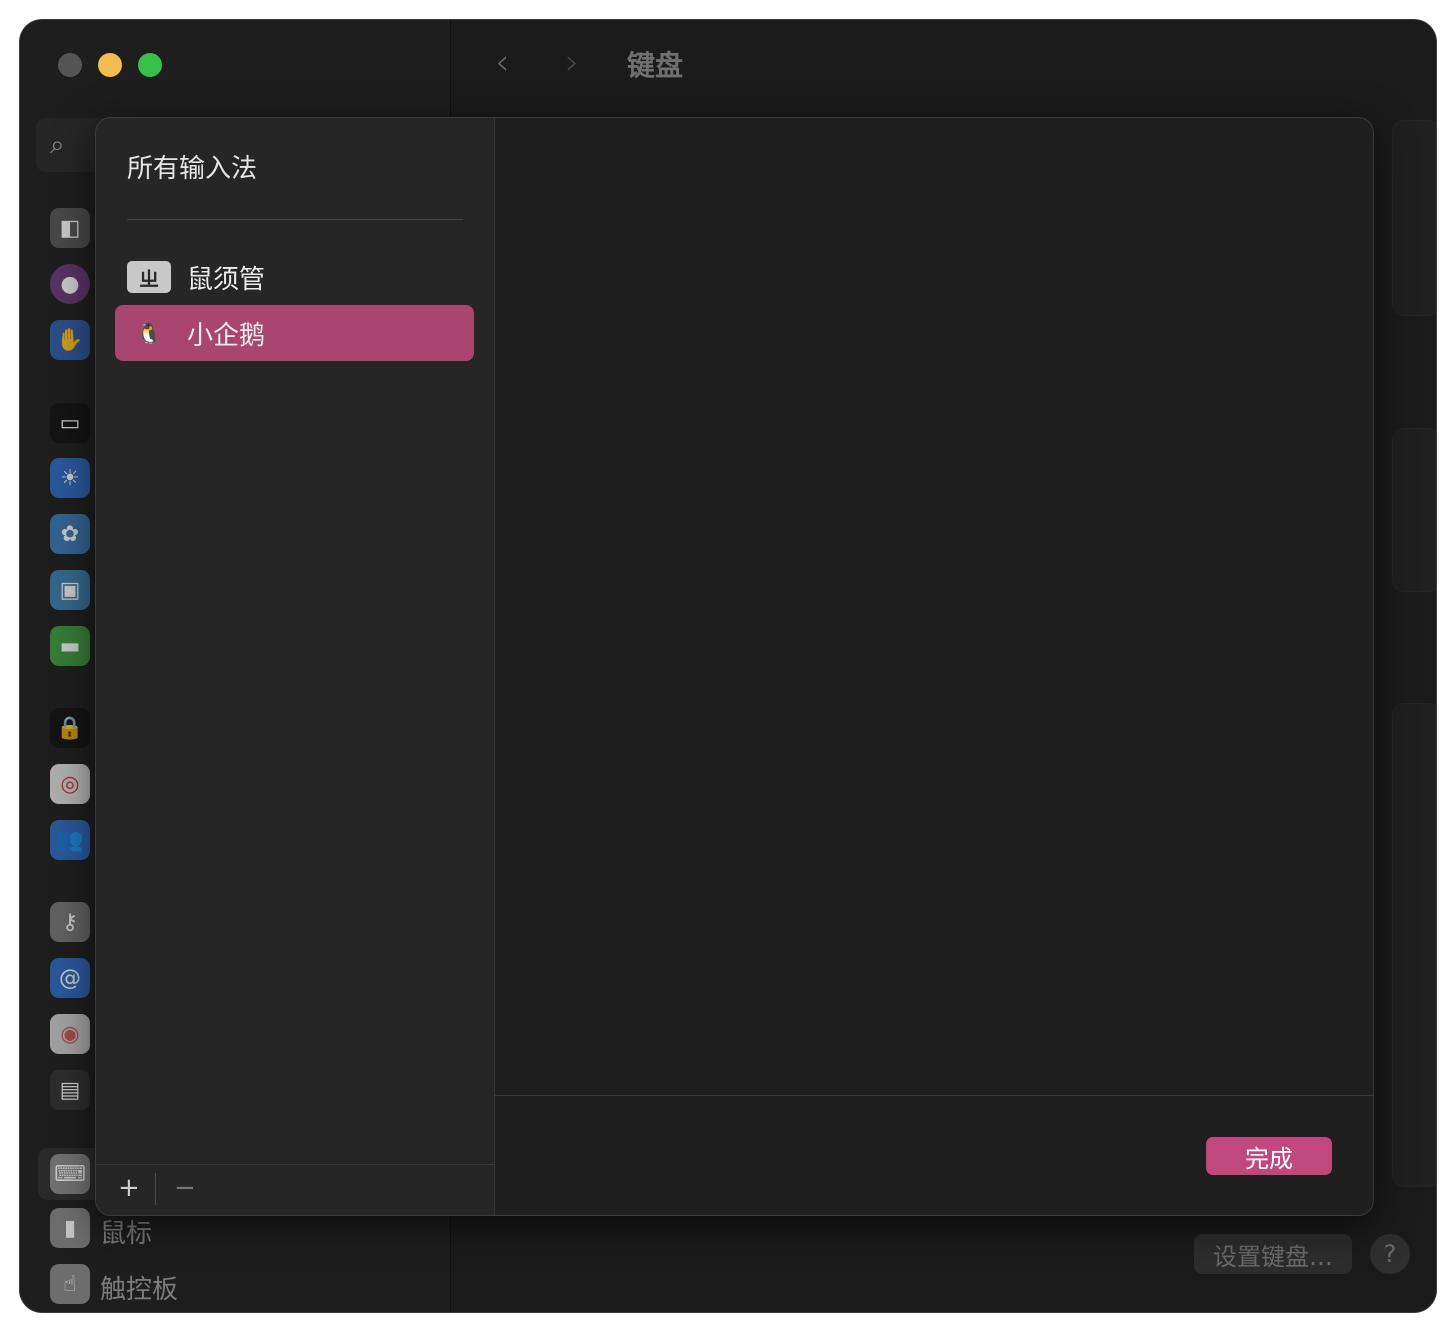 This screenshot has height=1332, width=1456. Describe the element at coordinates (185, 1188) in the screenshot. I see `remove-button: −` at that location.